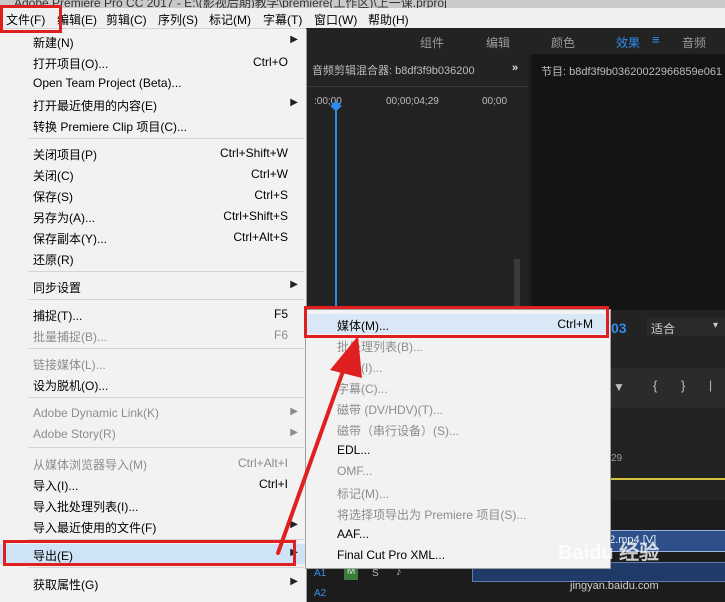 This screenshot has height=602, width=725. I want to click on watermark-url: jingyan.baidu.com, so click(614, 586).